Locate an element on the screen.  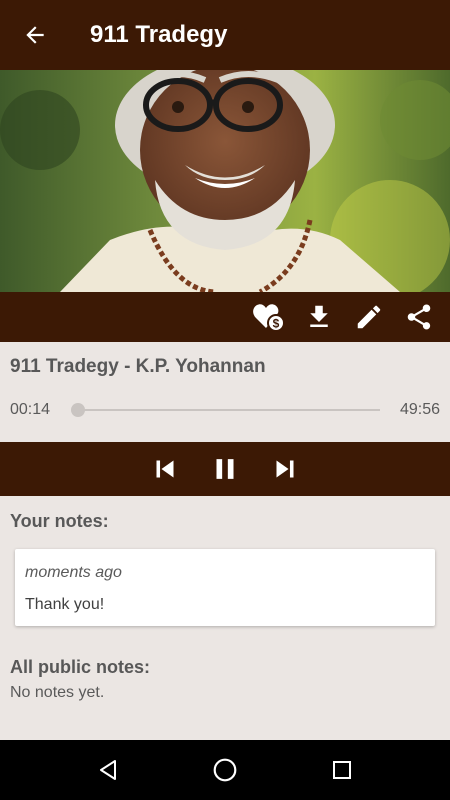
next-button is located at coordinates (285, 469).